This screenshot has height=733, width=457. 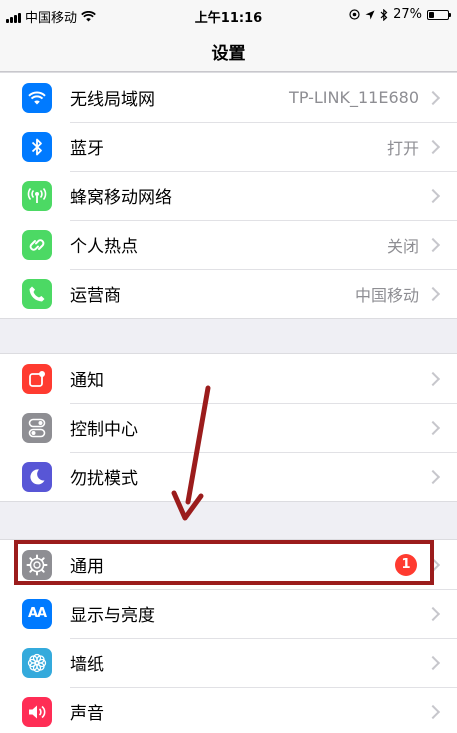 I want to click on moon-icon, so click(x=37, y=476).